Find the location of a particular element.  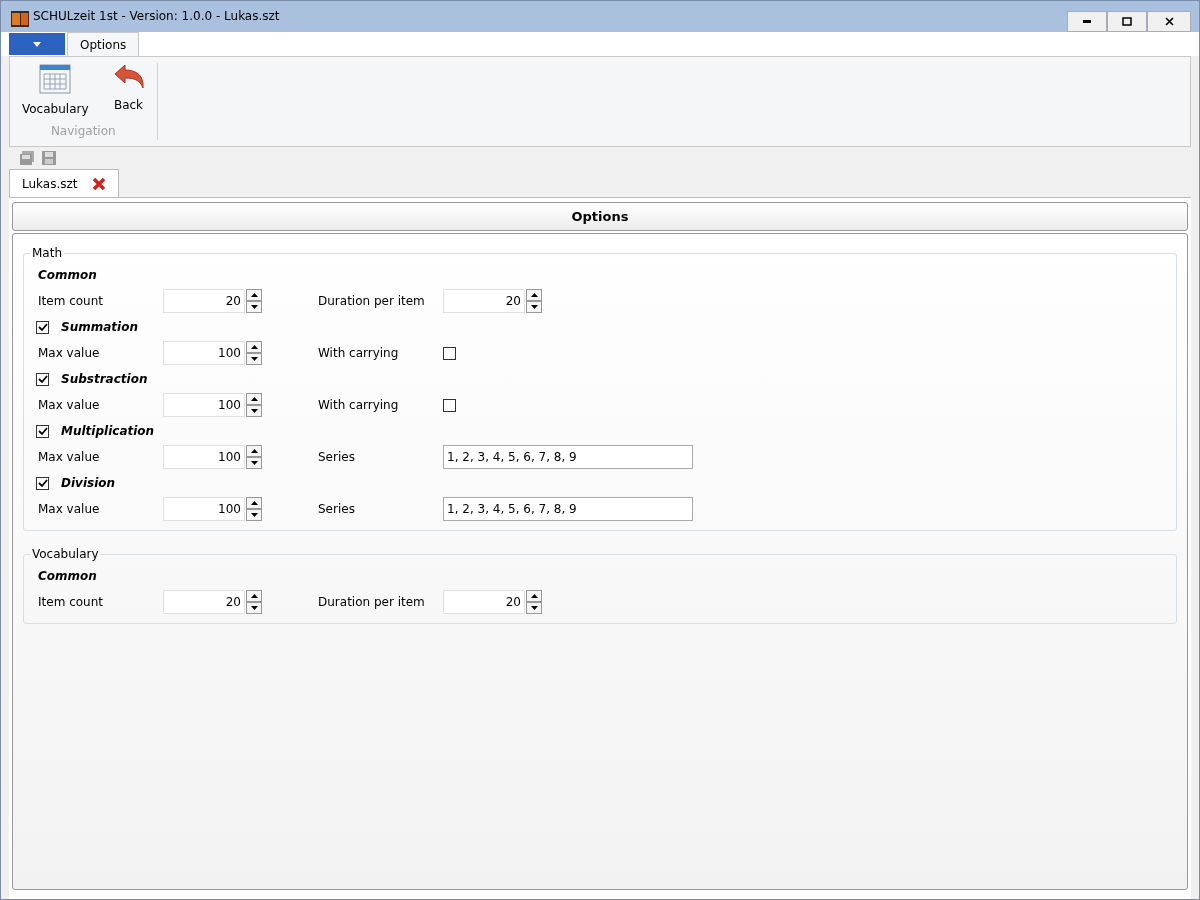

group-title: Math is located at coordinates (47, 253).